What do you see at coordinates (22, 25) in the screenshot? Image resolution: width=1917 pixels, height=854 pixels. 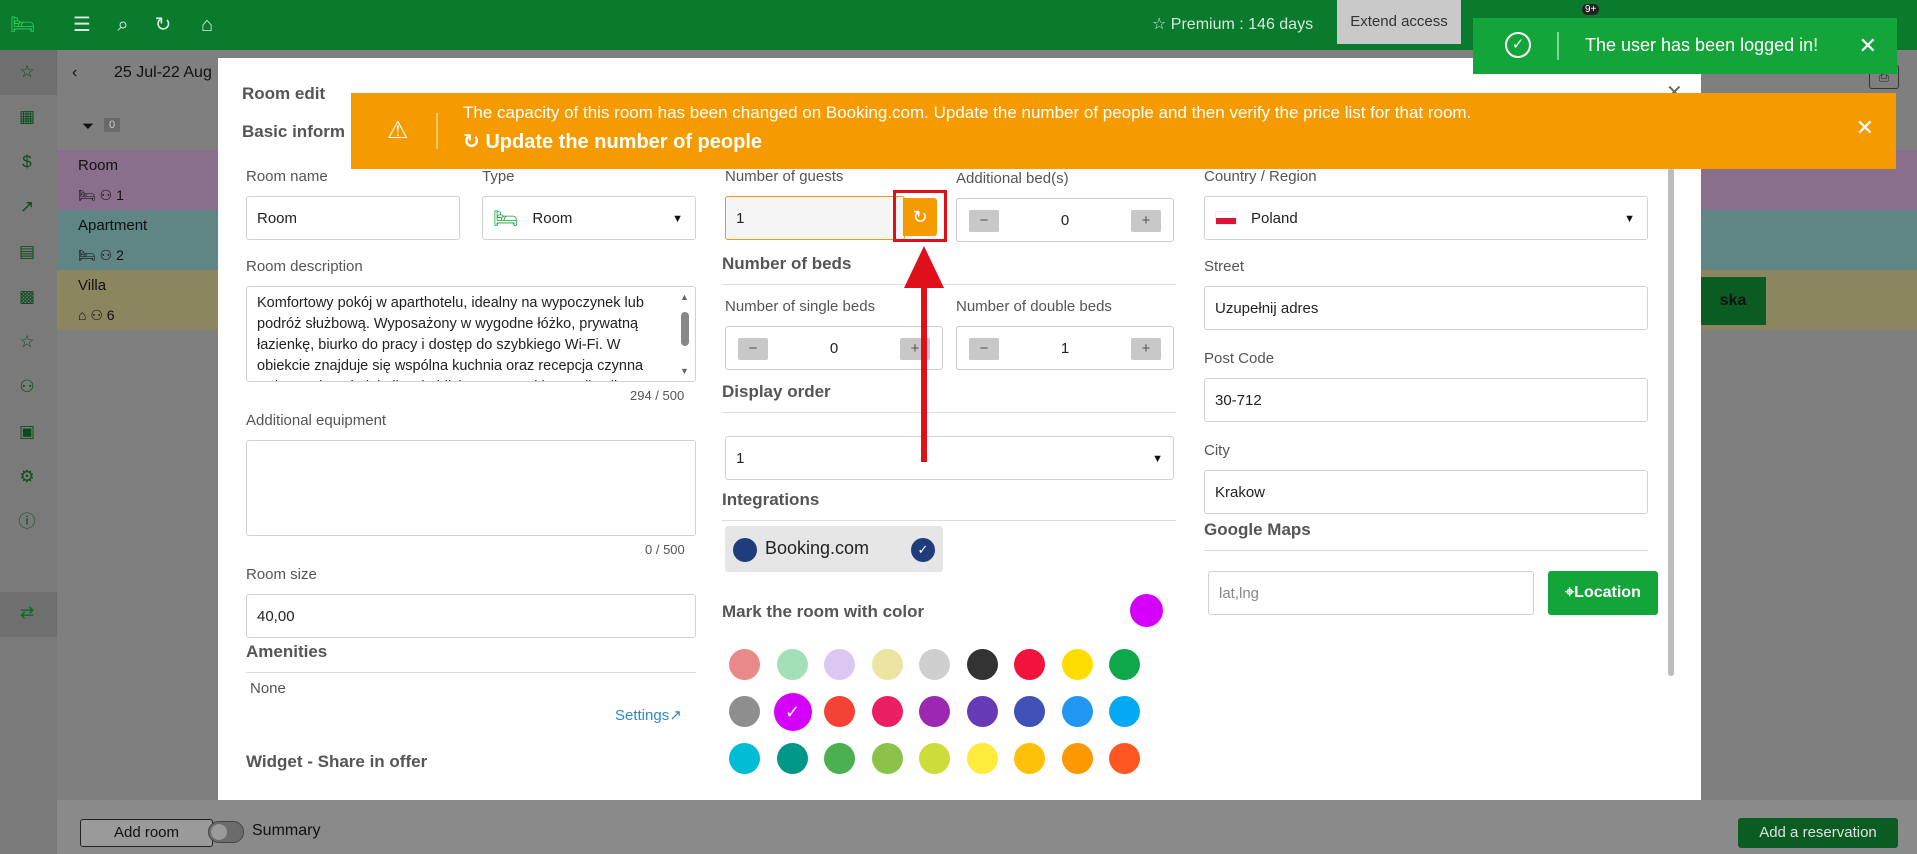 I see `bed-logo-icon: 🛏` at bounding box center [22, 25].